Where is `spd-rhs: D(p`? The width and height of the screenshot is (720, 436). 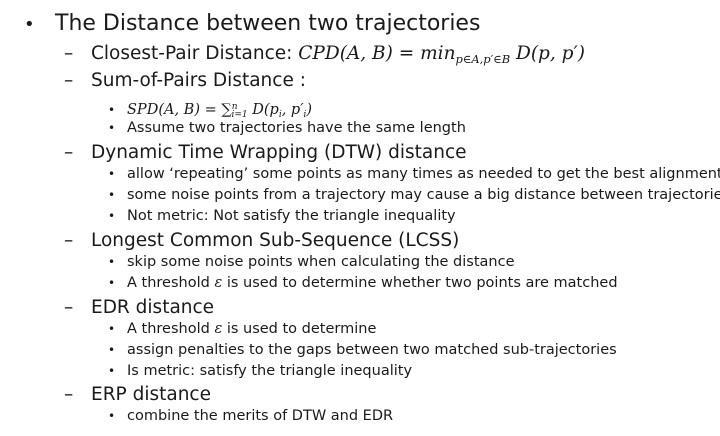
spd-rhs: D(p is located at coordinates (263, 109).